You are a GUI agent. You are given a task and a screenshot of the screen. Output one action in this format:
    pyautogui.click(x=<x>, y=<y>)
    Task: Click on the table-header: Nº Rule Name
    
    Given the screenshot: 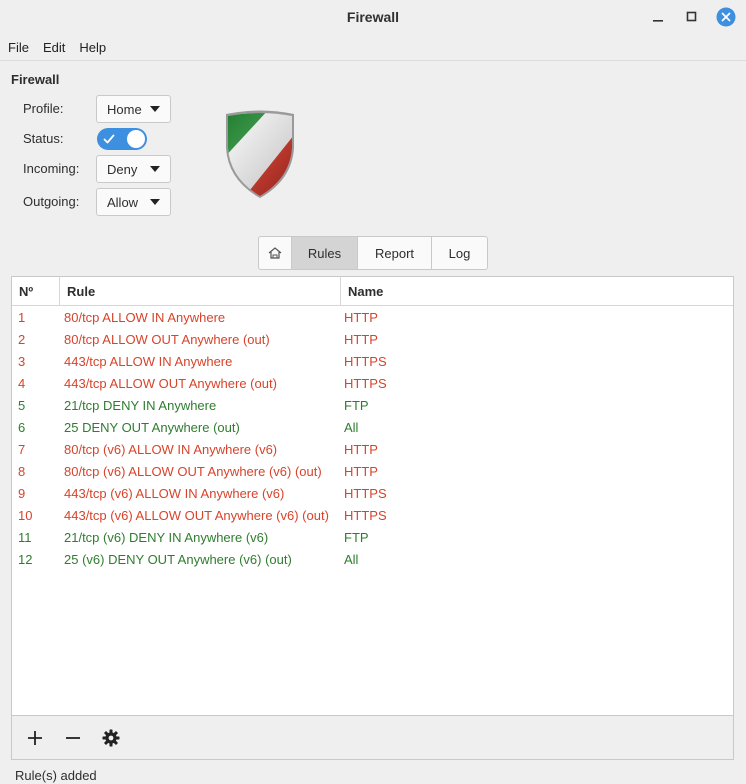 What is the action you would take?
    pyautogui.click(x=372, y=291)
    